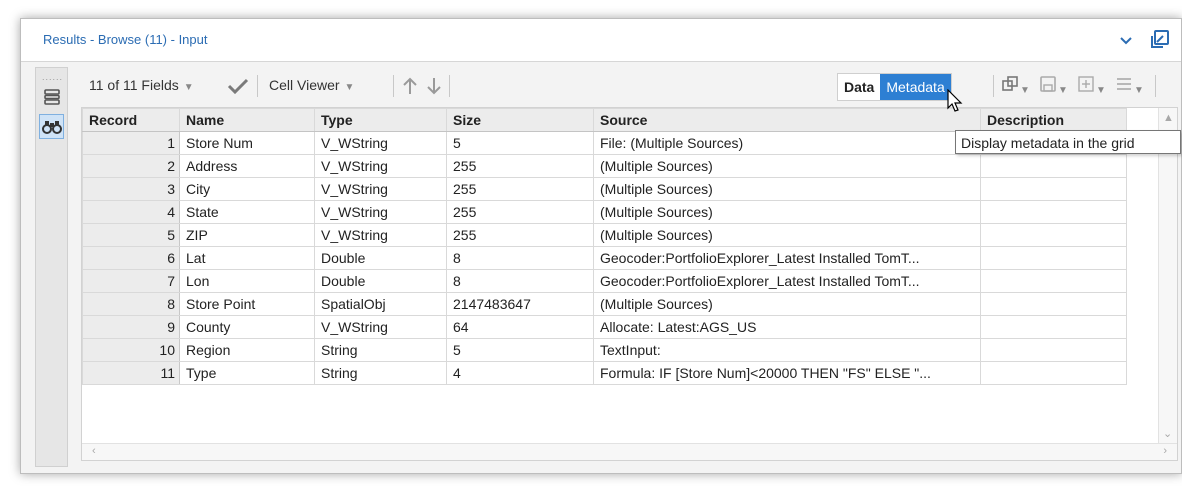  Describe the element at coordinates (1053, 120) in the screenshot. I see `column-header-description: Description` at that location.